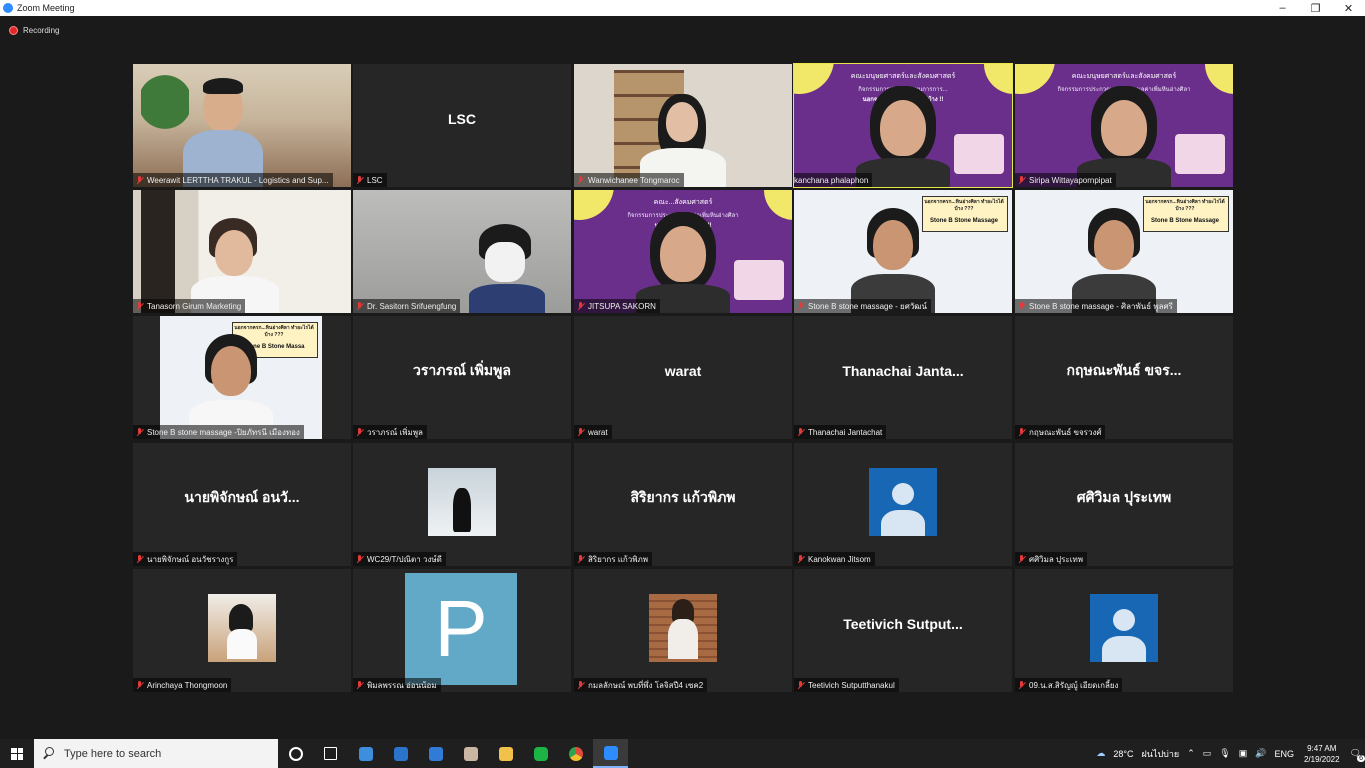 Image resolution: width=1365 pixels, height=768 pixels. What do you see at coordinates (462, 251) in the screenshot?
I see `participant-tile: Dr. Sasitorn Srifuengfung` at bounding box center [462, 251].